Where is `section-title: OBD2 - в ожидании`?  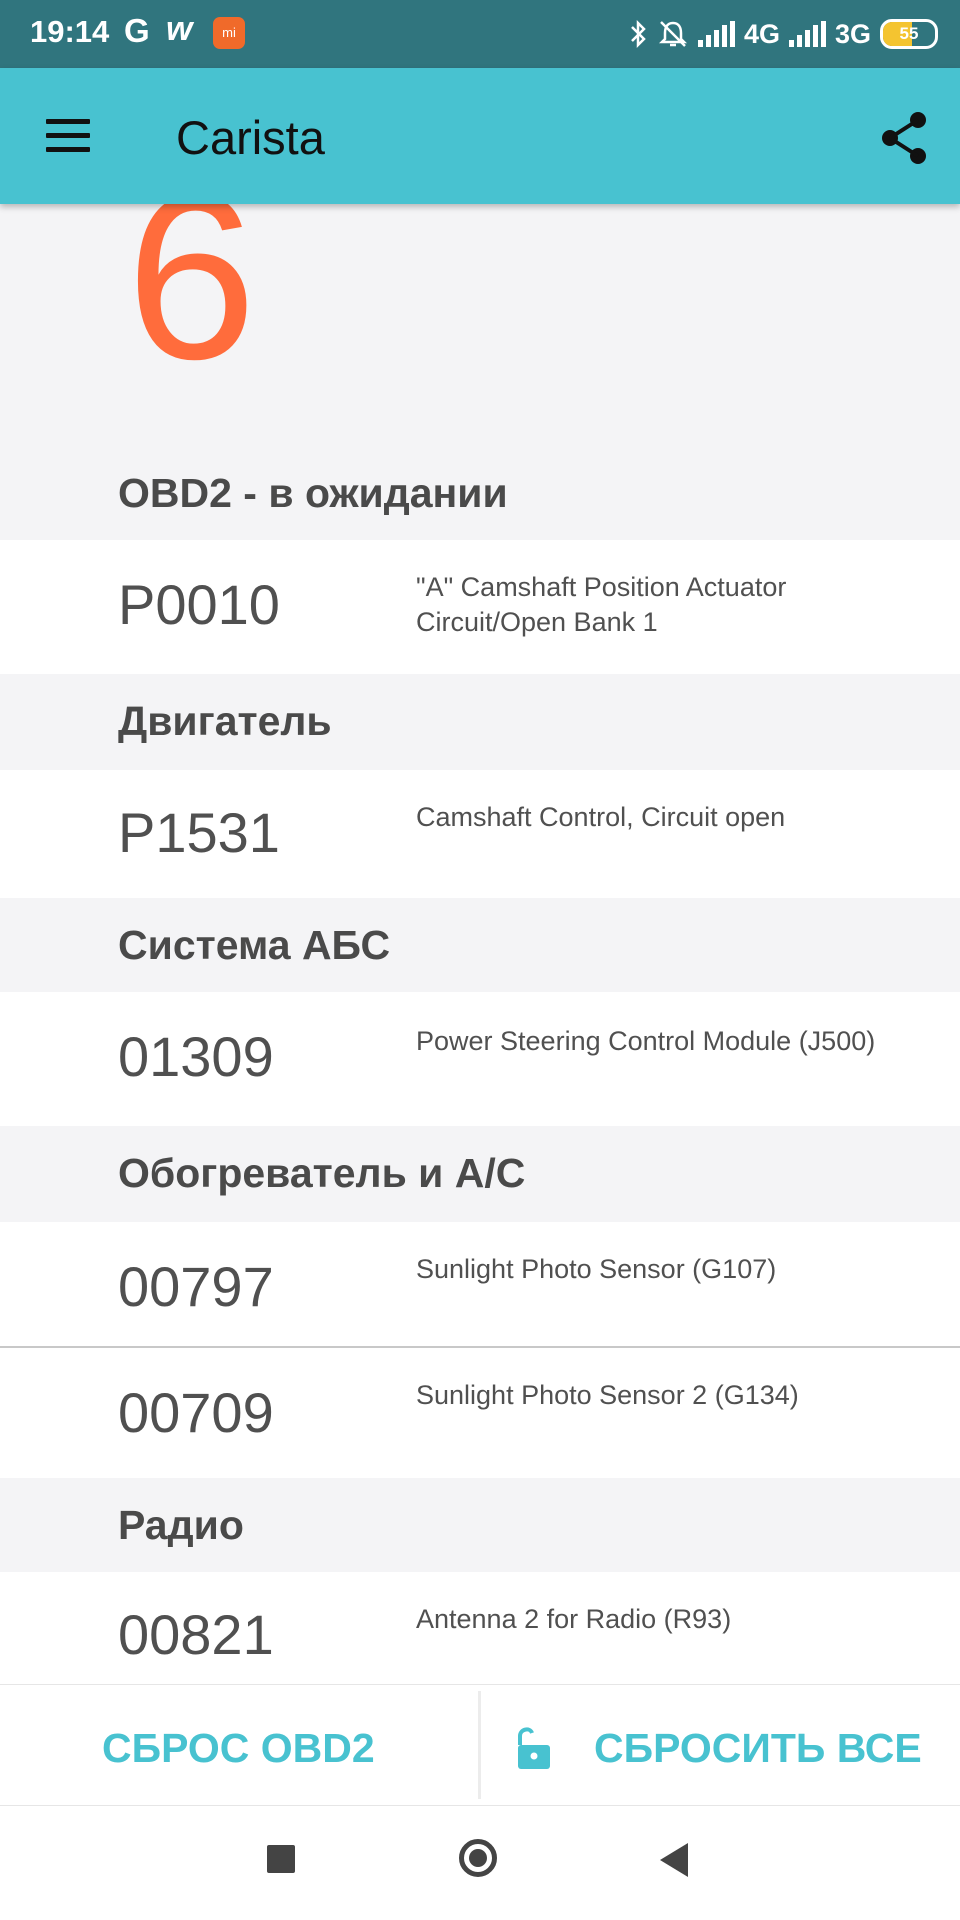
section-title: OBD2 - в ожидании is located at coordinates (313, 493).